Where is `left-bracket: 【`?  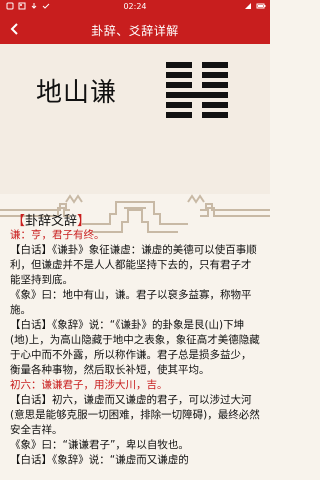
left-bracket: 【 is located at coordinates (19, 221).